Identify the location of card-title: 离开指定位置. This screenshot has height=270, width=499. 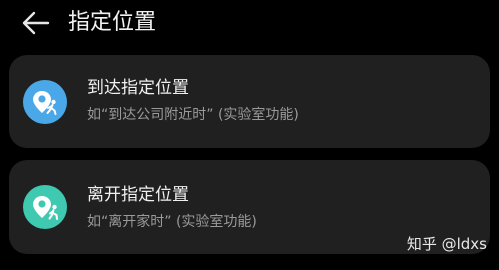
(138, 195).